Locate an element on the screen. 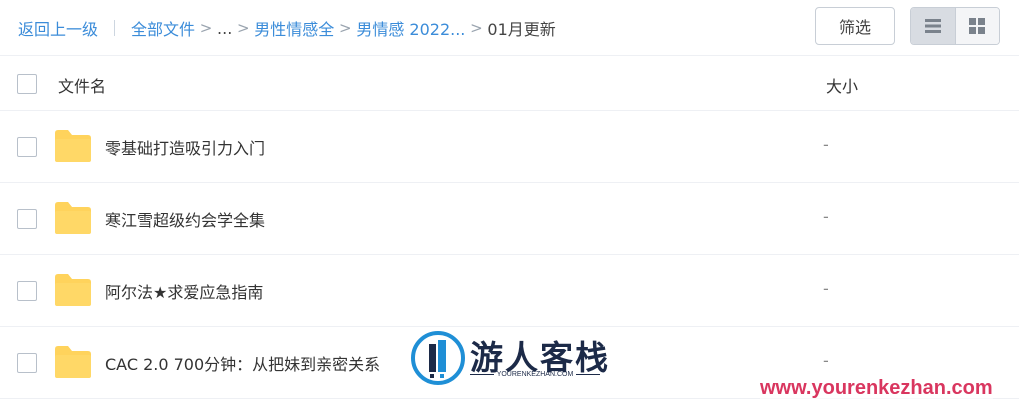 The image size is (1019, 407). file-name: 阿尔法★求爱应急指南 is located at coordinates (184, 291).